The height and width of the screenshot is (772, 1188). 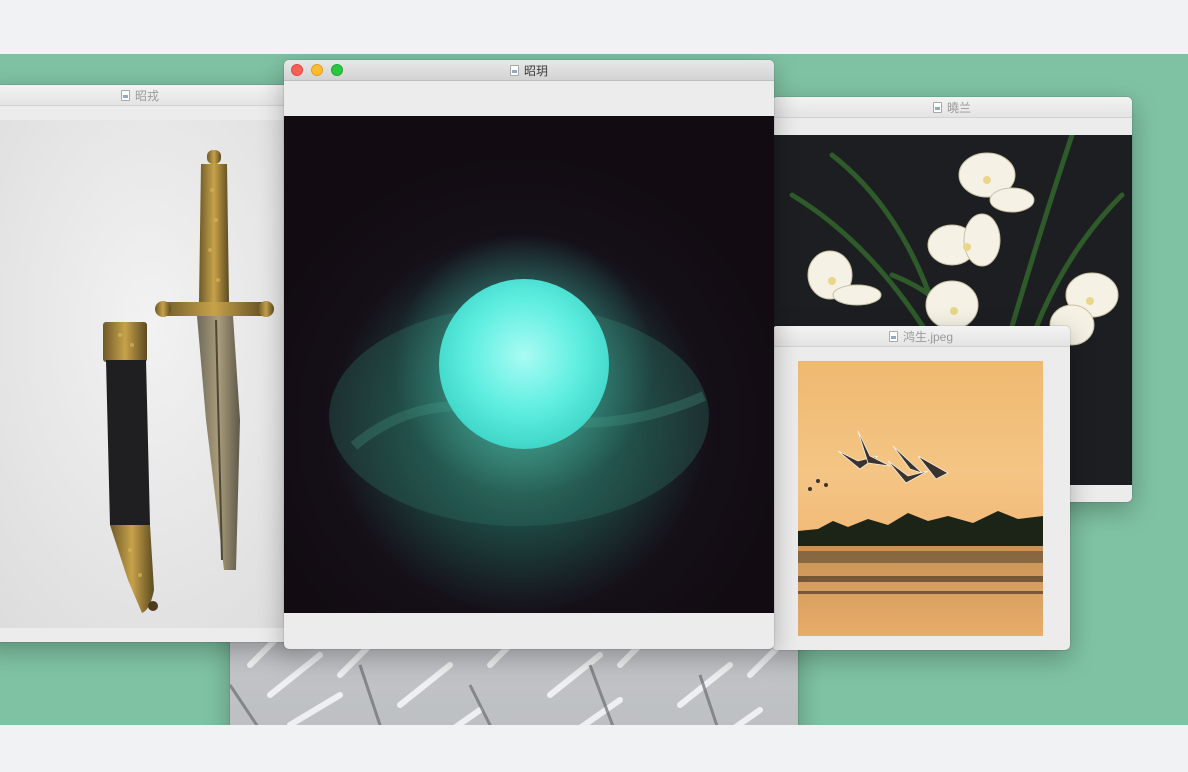 I want to click on close-button, so click(x=297, y=70).